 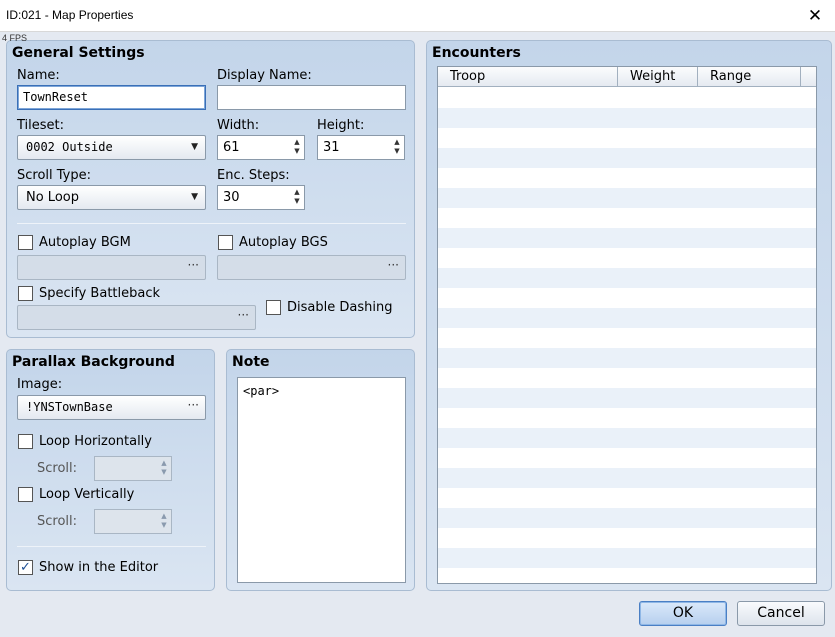 I want to click on tileset-label: Tileset:, so click(x=41, y=125).